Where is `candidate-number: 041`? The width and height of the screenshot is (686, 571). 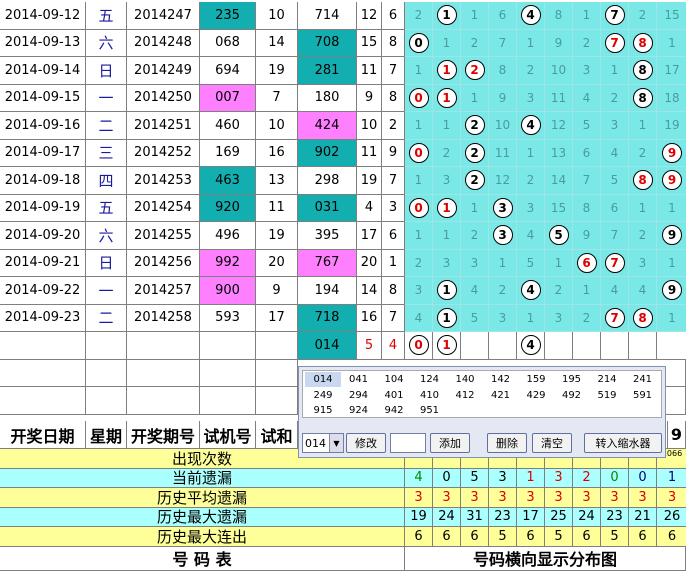
candidate-number: 041 is located at coordinates (359, 379).